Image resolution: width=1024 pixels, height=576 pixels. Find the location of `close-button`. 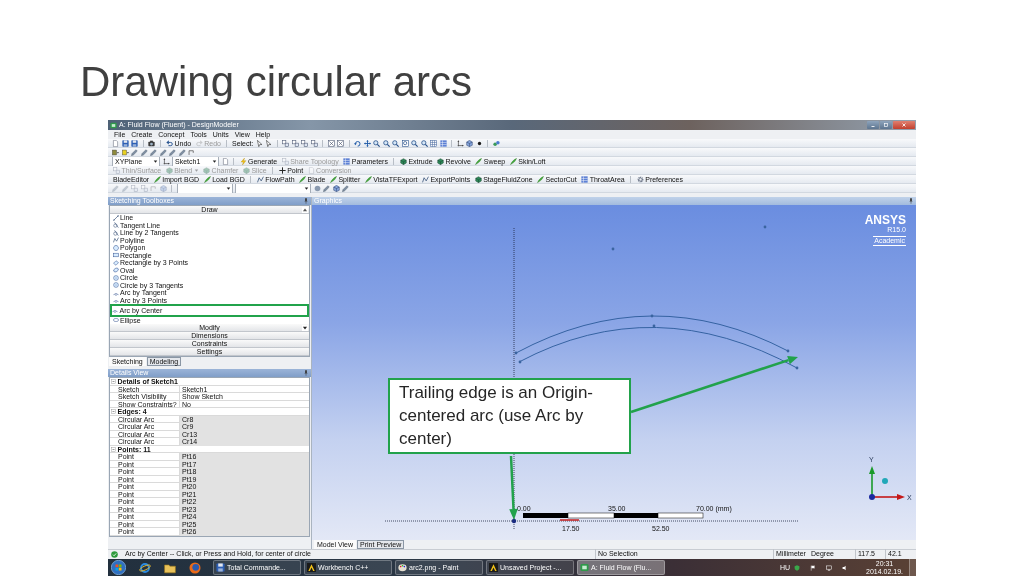

close-button is located at coordinates (904, 125).